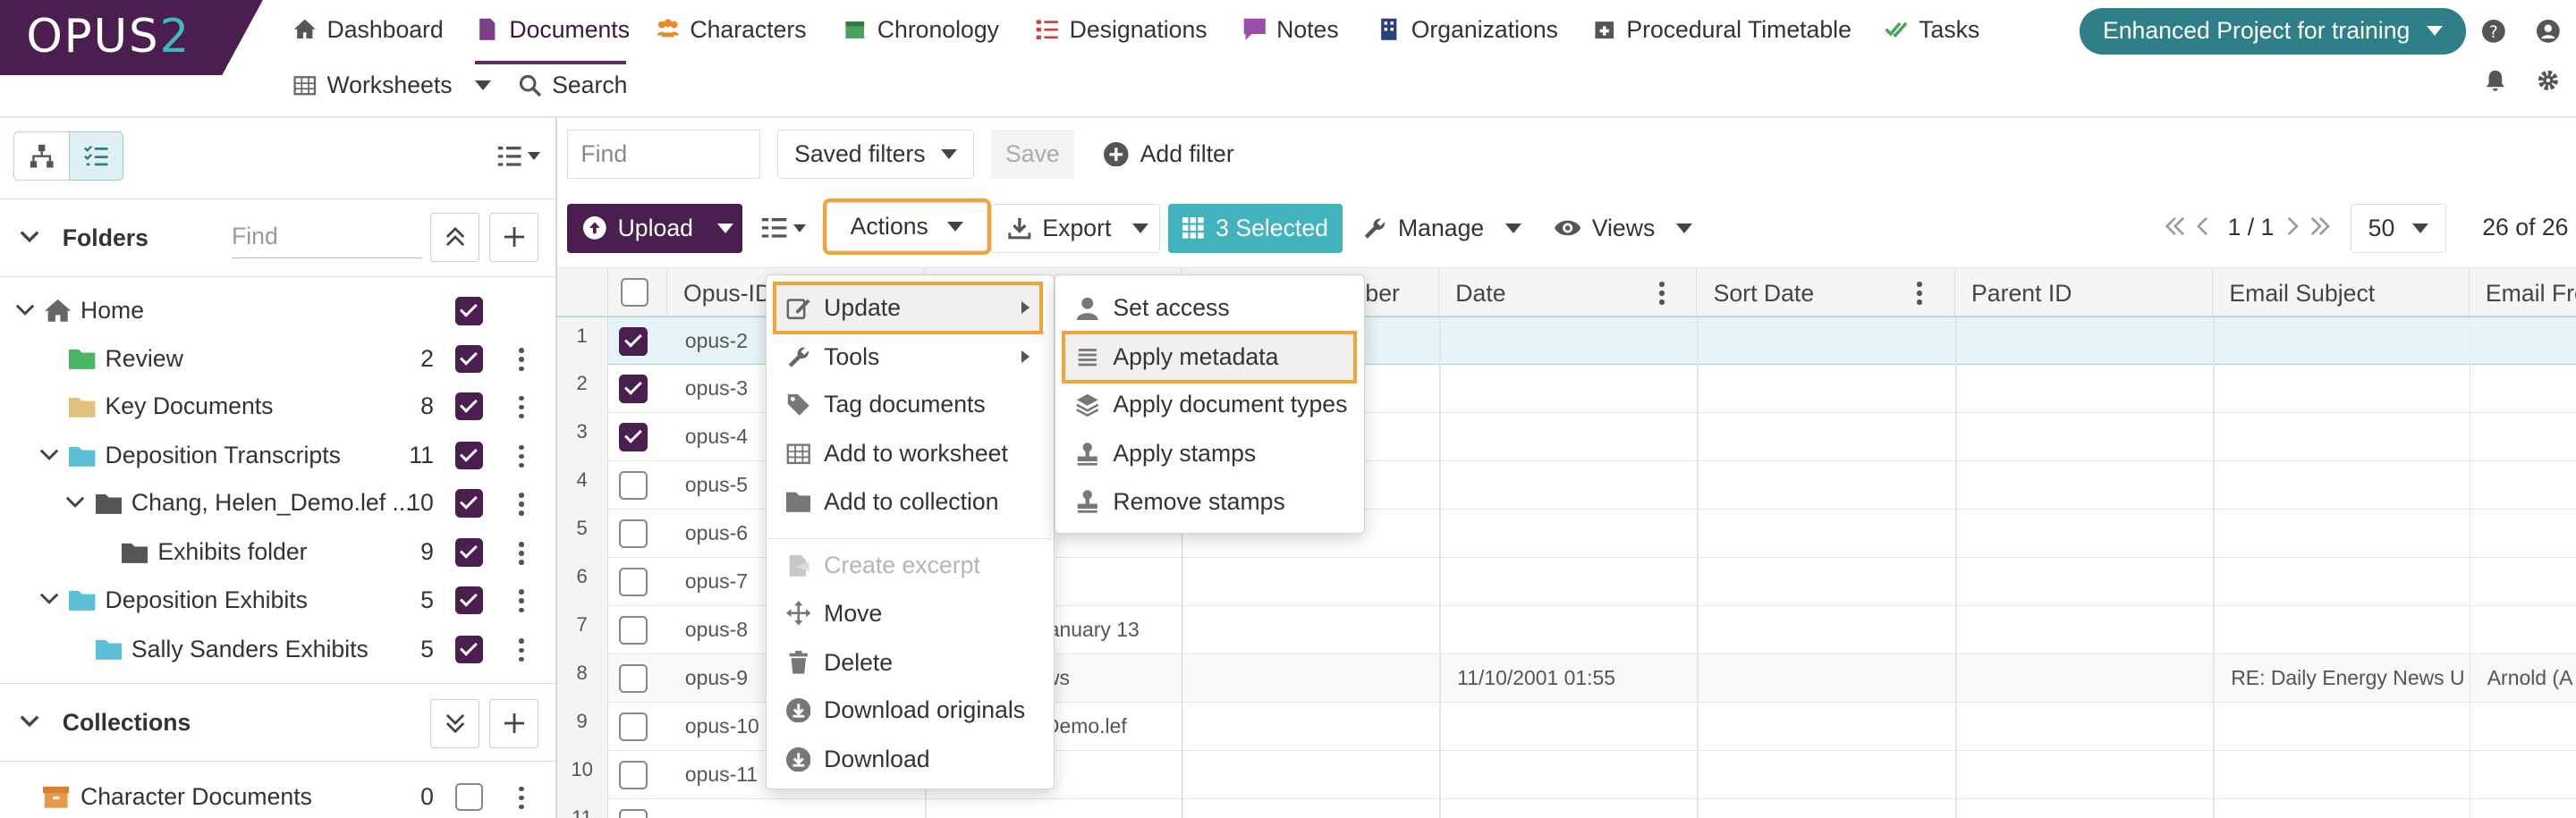  I want to click on menu-item-download-originals: Download originals, so click(900, 710).